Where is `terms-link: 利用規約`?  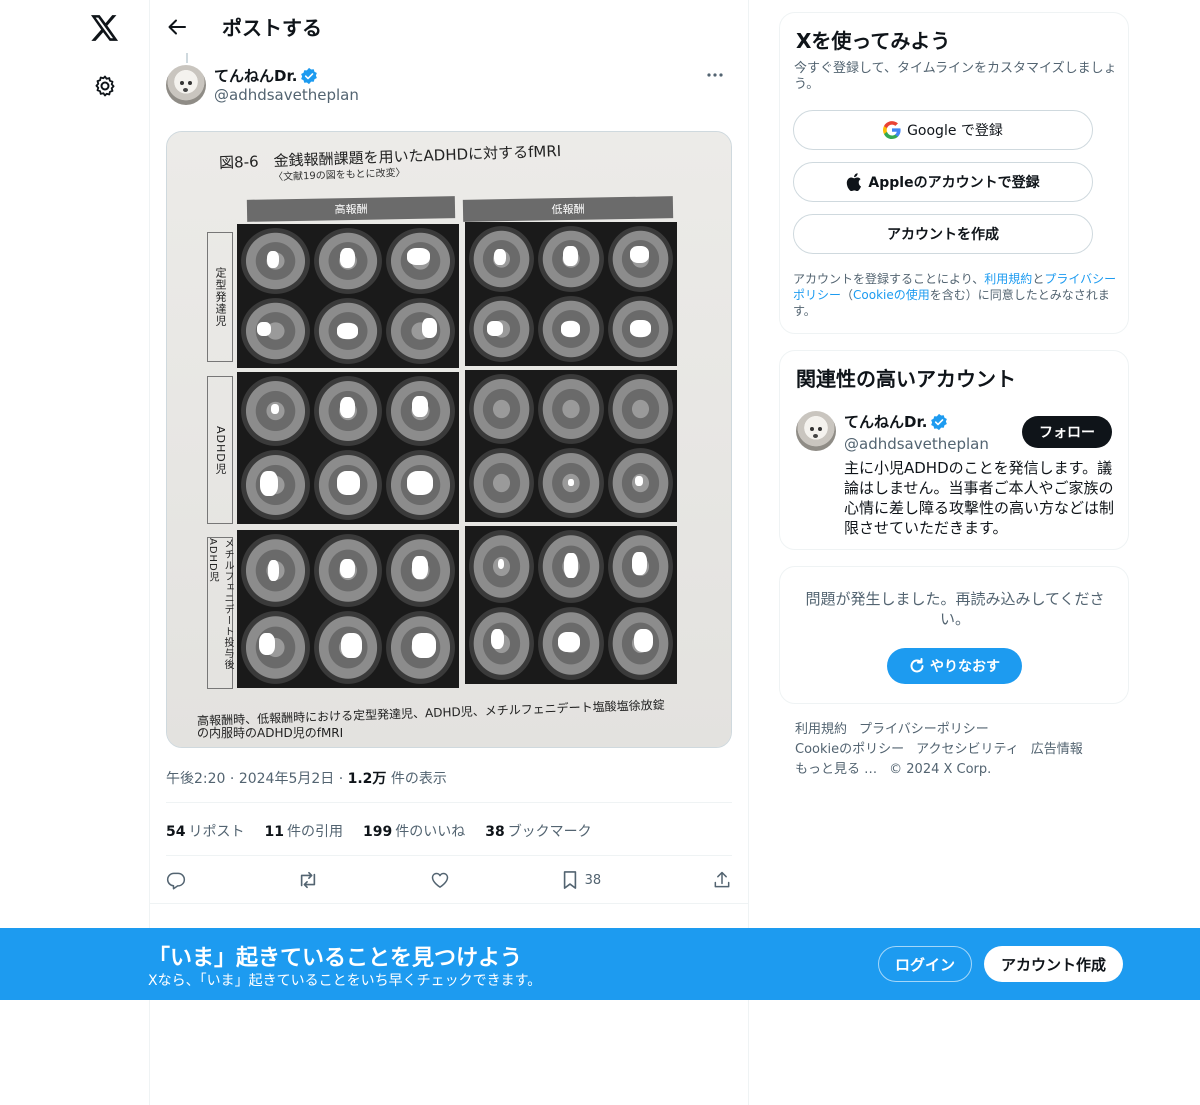
terms-link: 利用規約 is located at coordinates (1008, 279).